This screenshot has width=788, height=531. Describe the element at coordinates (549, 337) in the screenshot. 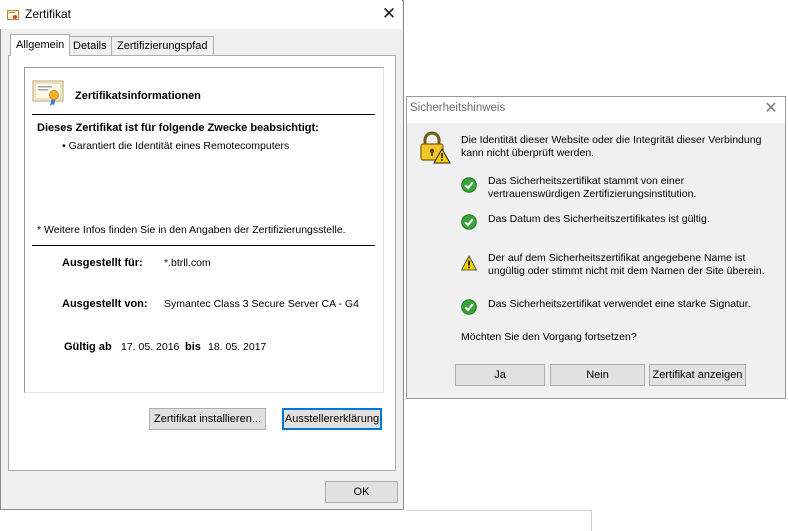

I see `continue-question: Möchten Sie den Vorgang fortsetzen?` at that location.